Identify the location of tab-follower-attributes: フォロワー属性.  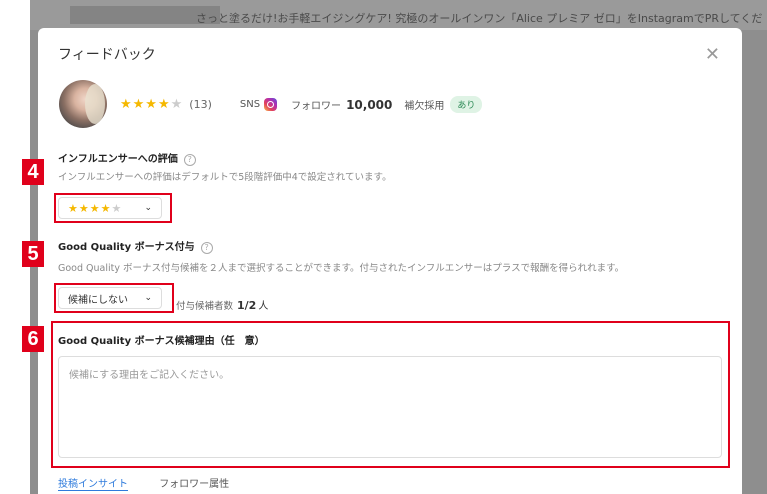
(194, 482).